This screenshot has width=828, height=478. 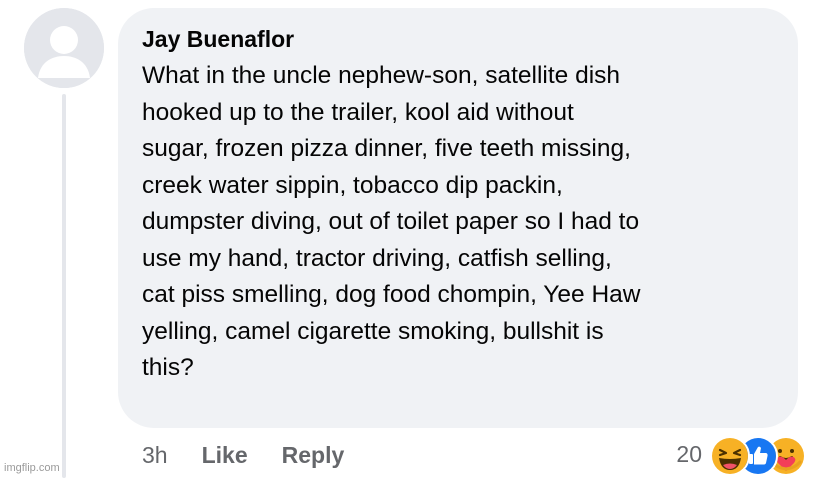 I want to click on haha-icon, so click(x=730, y=456).